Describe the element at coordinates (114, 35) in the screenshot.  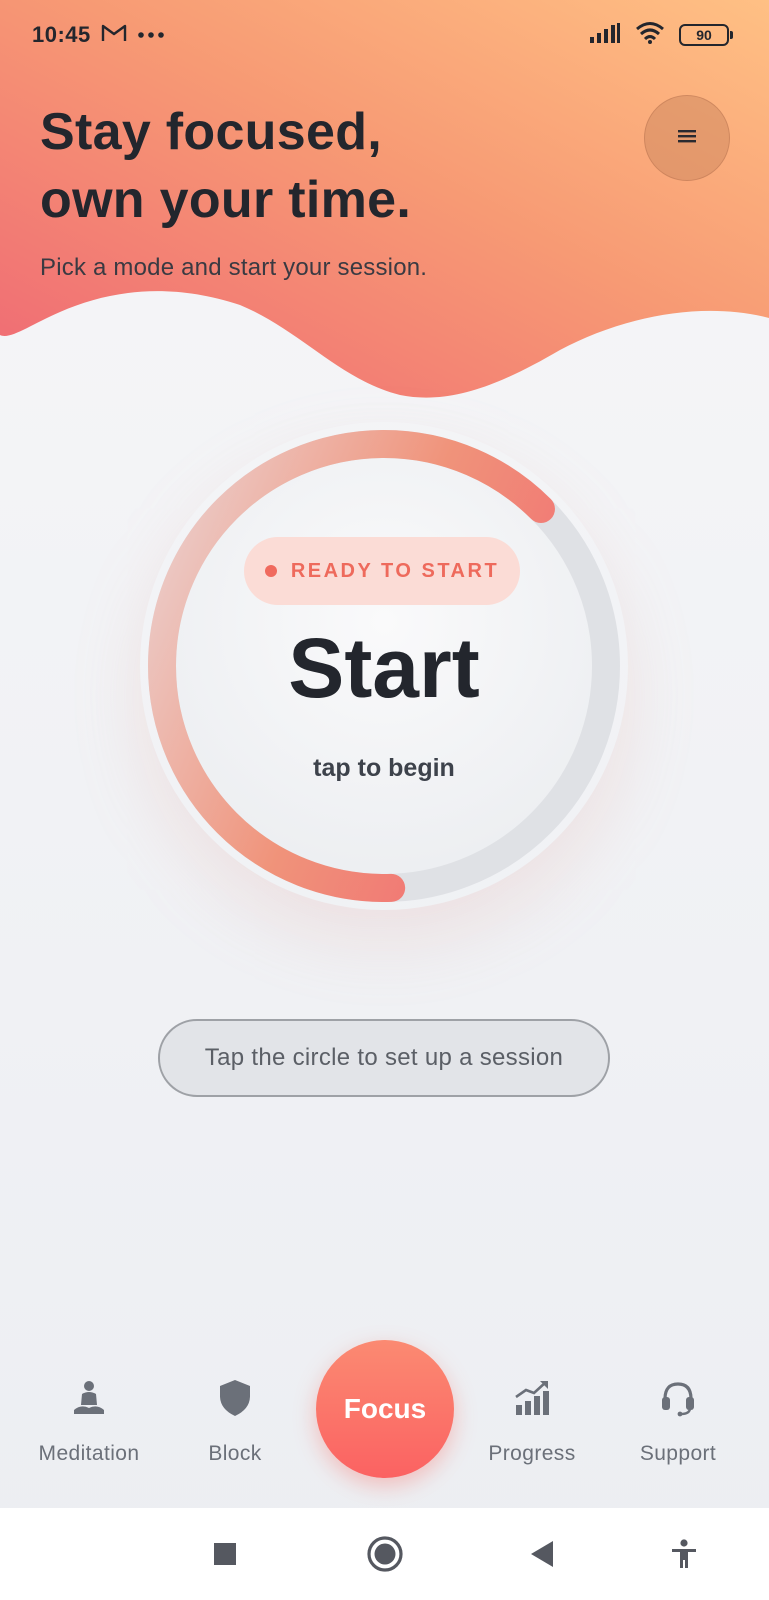
I see `gmail-icon` at that location.